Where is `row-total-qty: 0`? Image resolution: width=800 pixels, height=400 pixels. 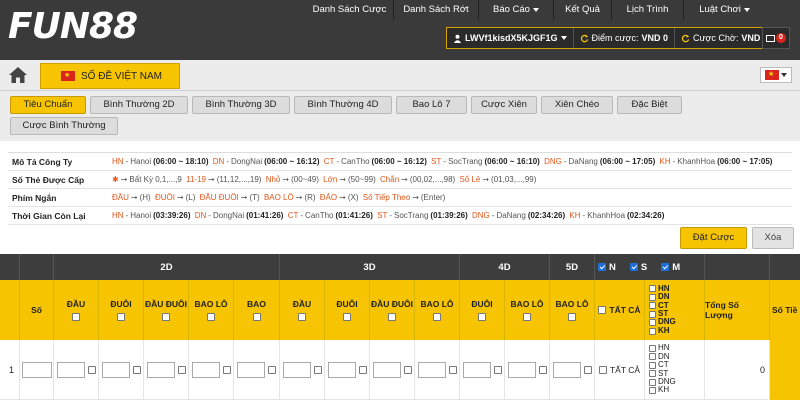 row-total-qty: 0 is located at coordinates (737, 370).